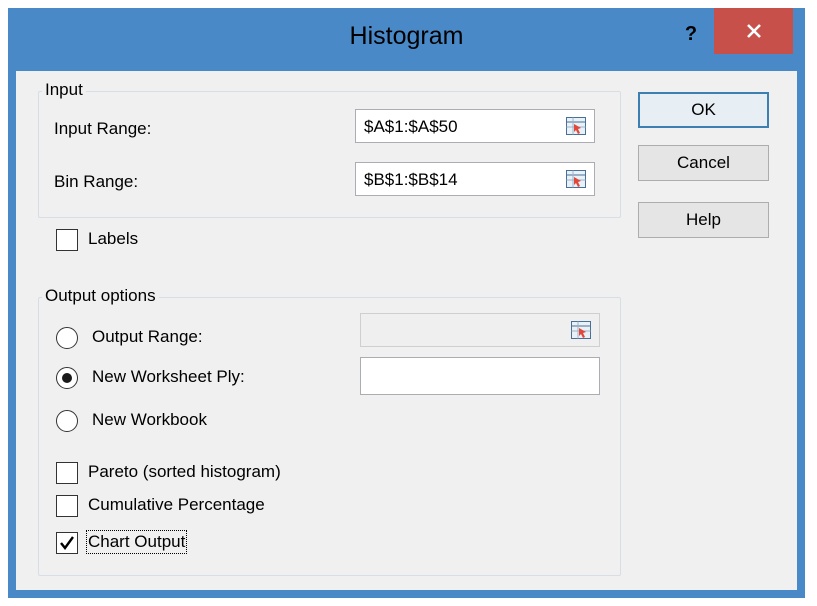 The image size is (817, 606). I want to click on output-range-collapse-button, so click(581, 330).